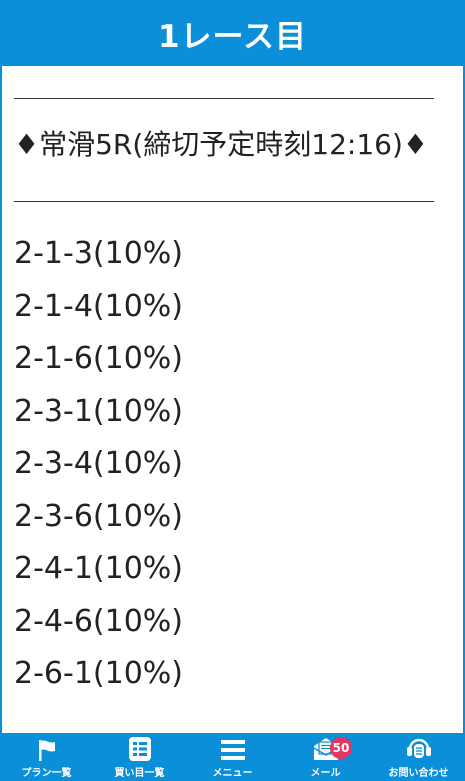 Image resolution: width=465 pixels, height=781 pixels. I want to click on bet-item: 2-3-1(10%), so click(98, 411).